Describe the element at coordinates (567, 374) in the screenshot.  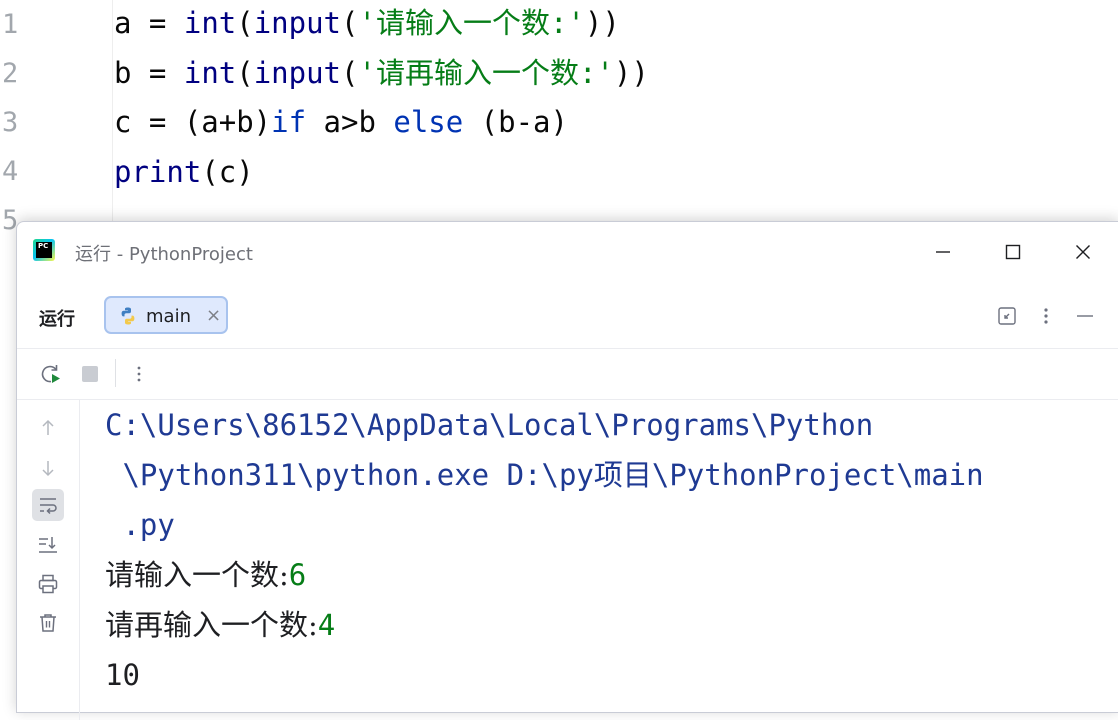
I see `run-toolbar` at that location.